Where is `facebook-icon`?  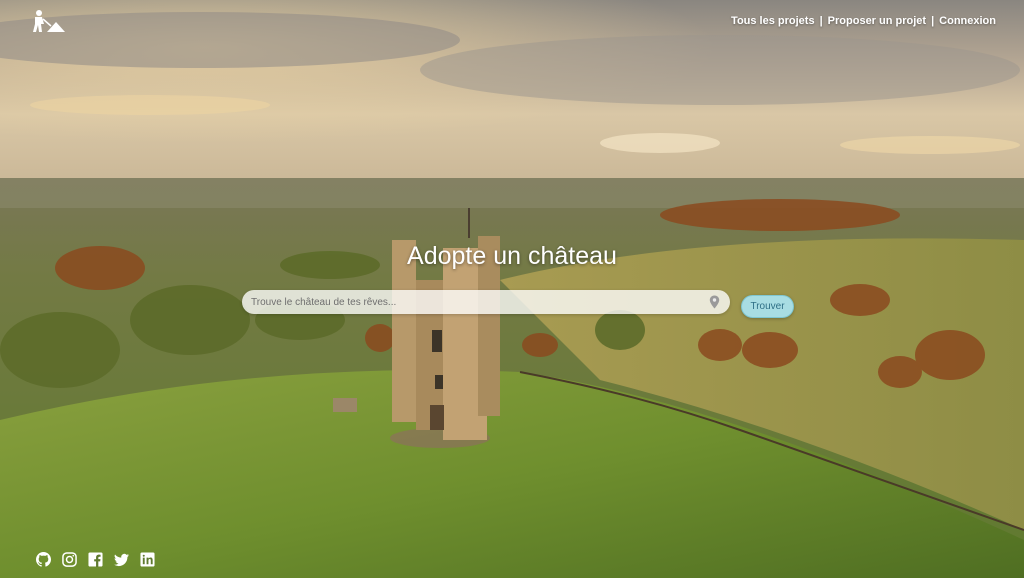
facebook-icon is located at coordinates (95, 559).